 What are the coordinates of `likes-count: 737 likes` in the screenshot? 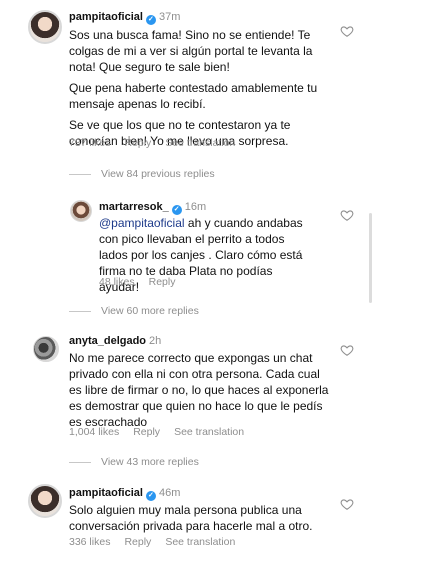 It's located at (89, 143).